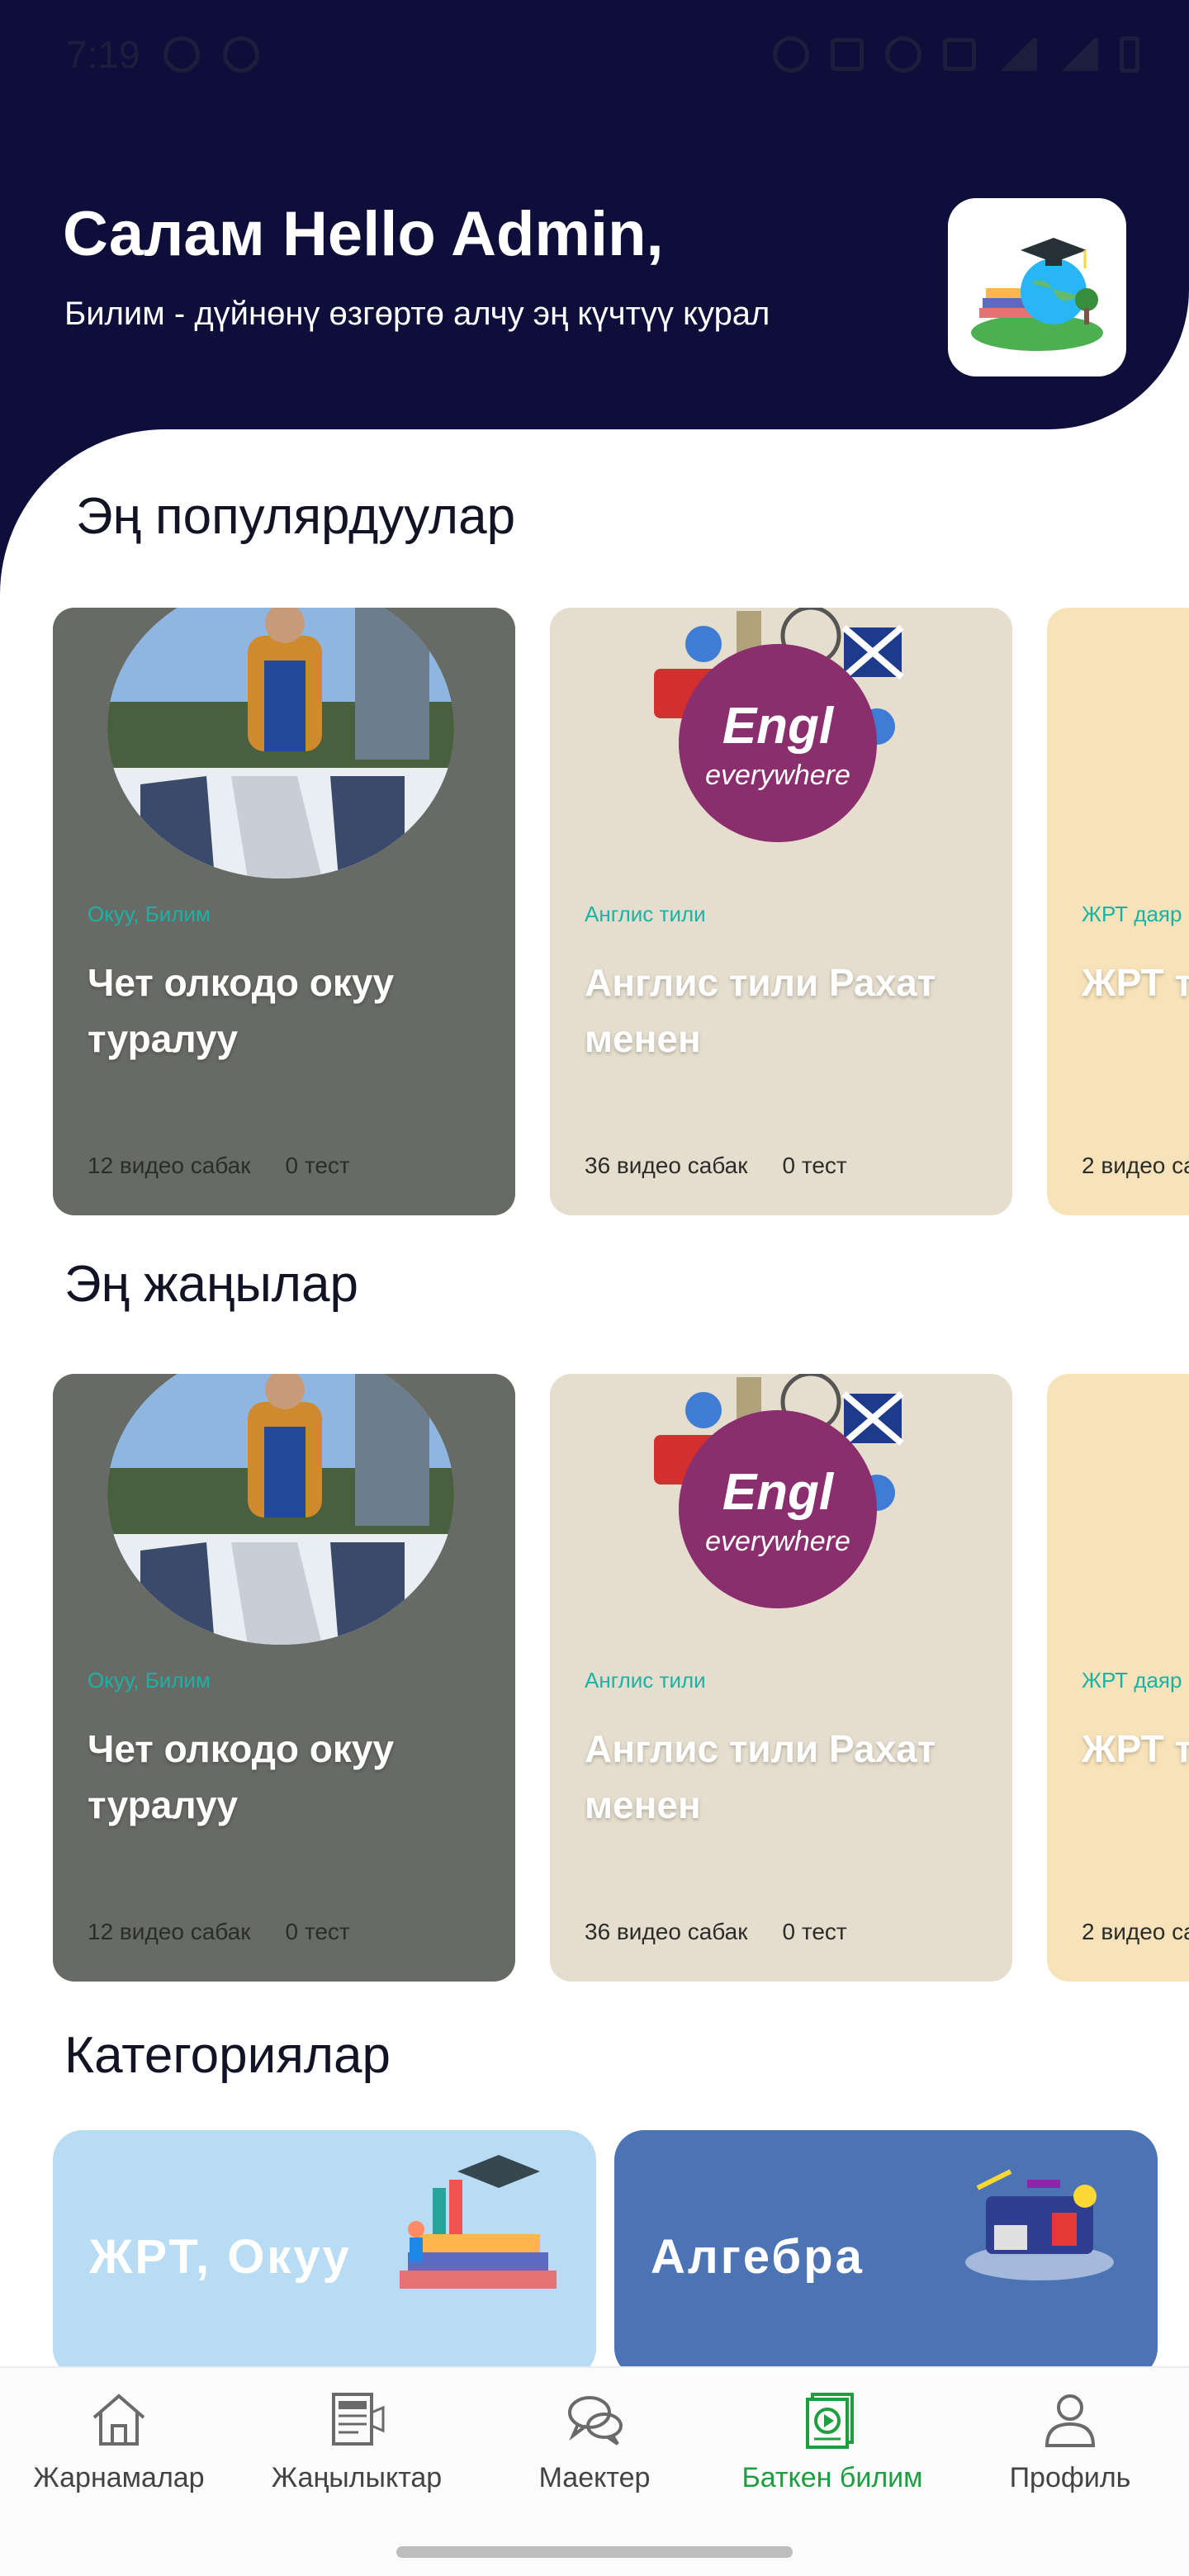 Image resolution: width=1189 pixels, height=2576 pixels. I want to click on battery-icon, so click(1129, 54).